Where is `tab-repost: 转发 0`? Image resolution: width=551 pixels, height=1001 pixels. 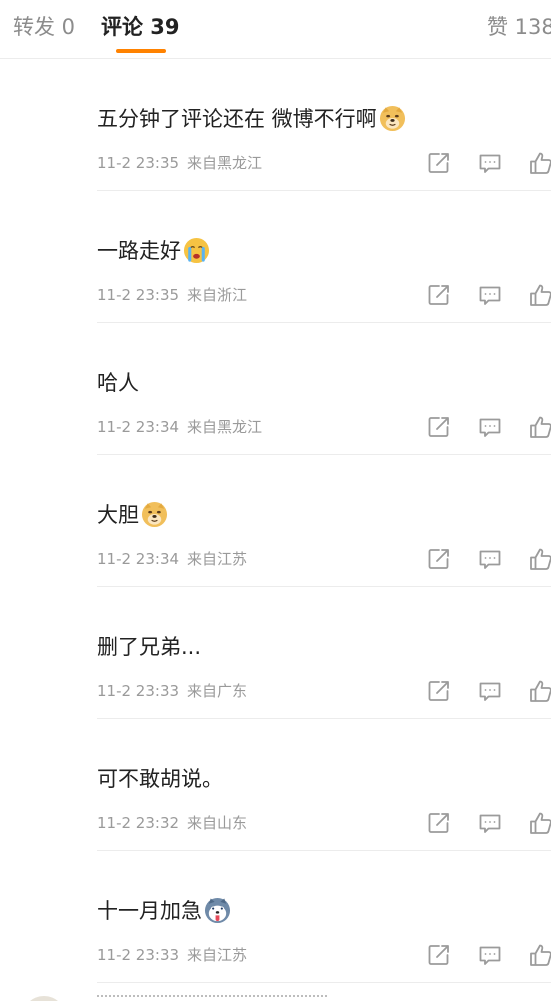
tab-repost: 转发 0 is located at coordinates (44, 27).